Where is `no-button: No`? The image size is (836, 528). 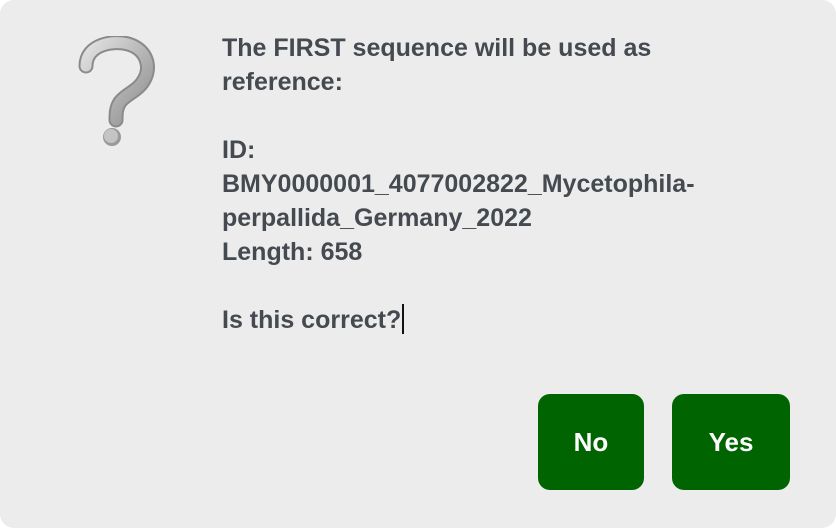
no-button: No is located at coordinates (591, 442).